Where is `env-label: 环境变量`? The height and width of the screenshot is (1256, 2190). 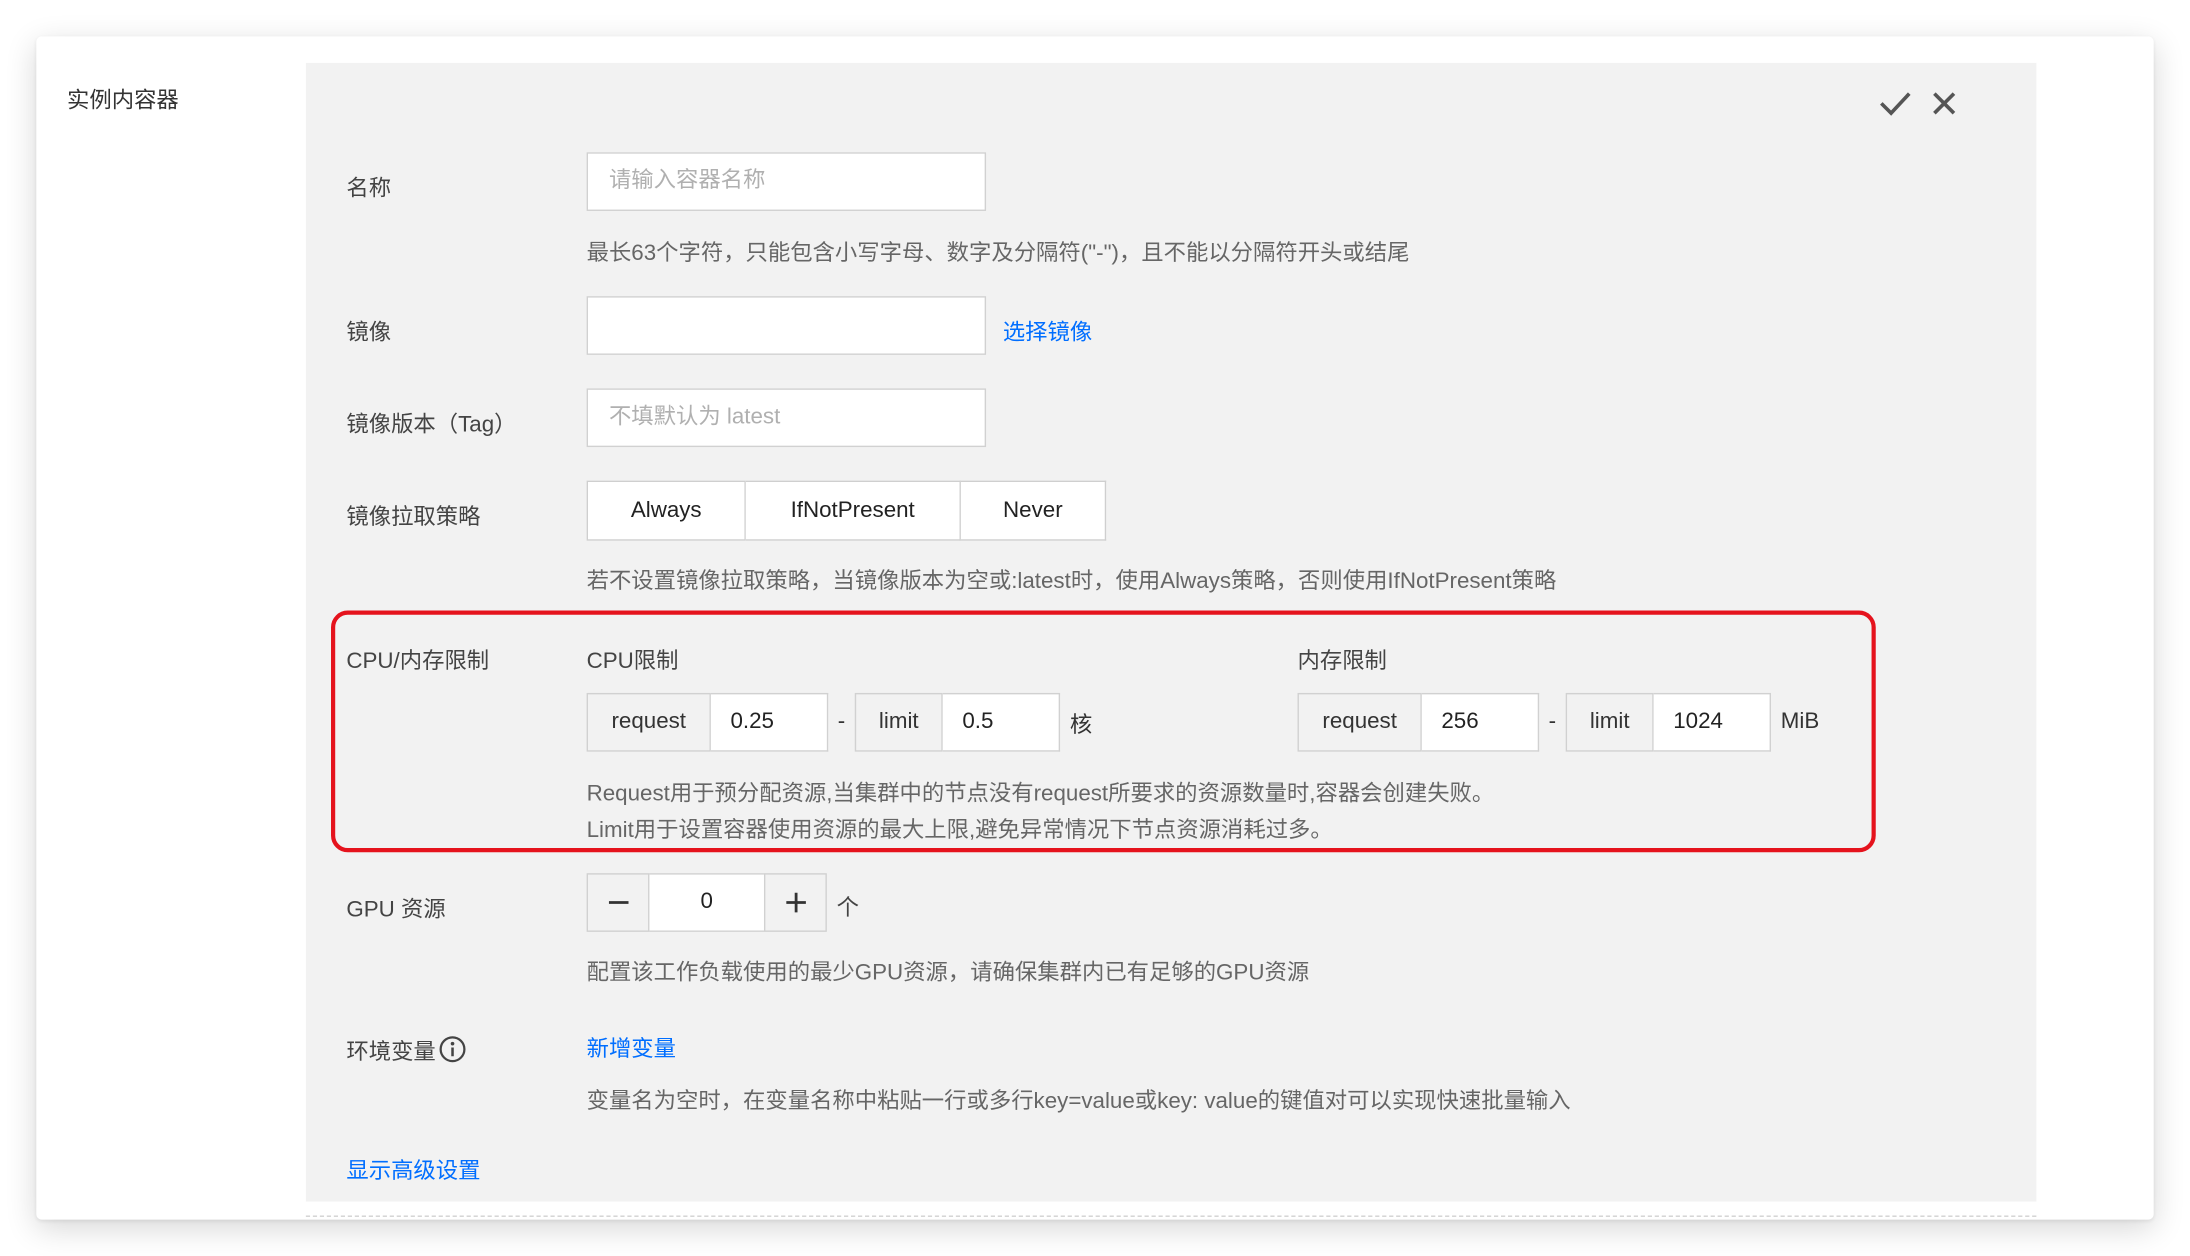 env-label: 环境变量 is located at coordinates (391, 1052).